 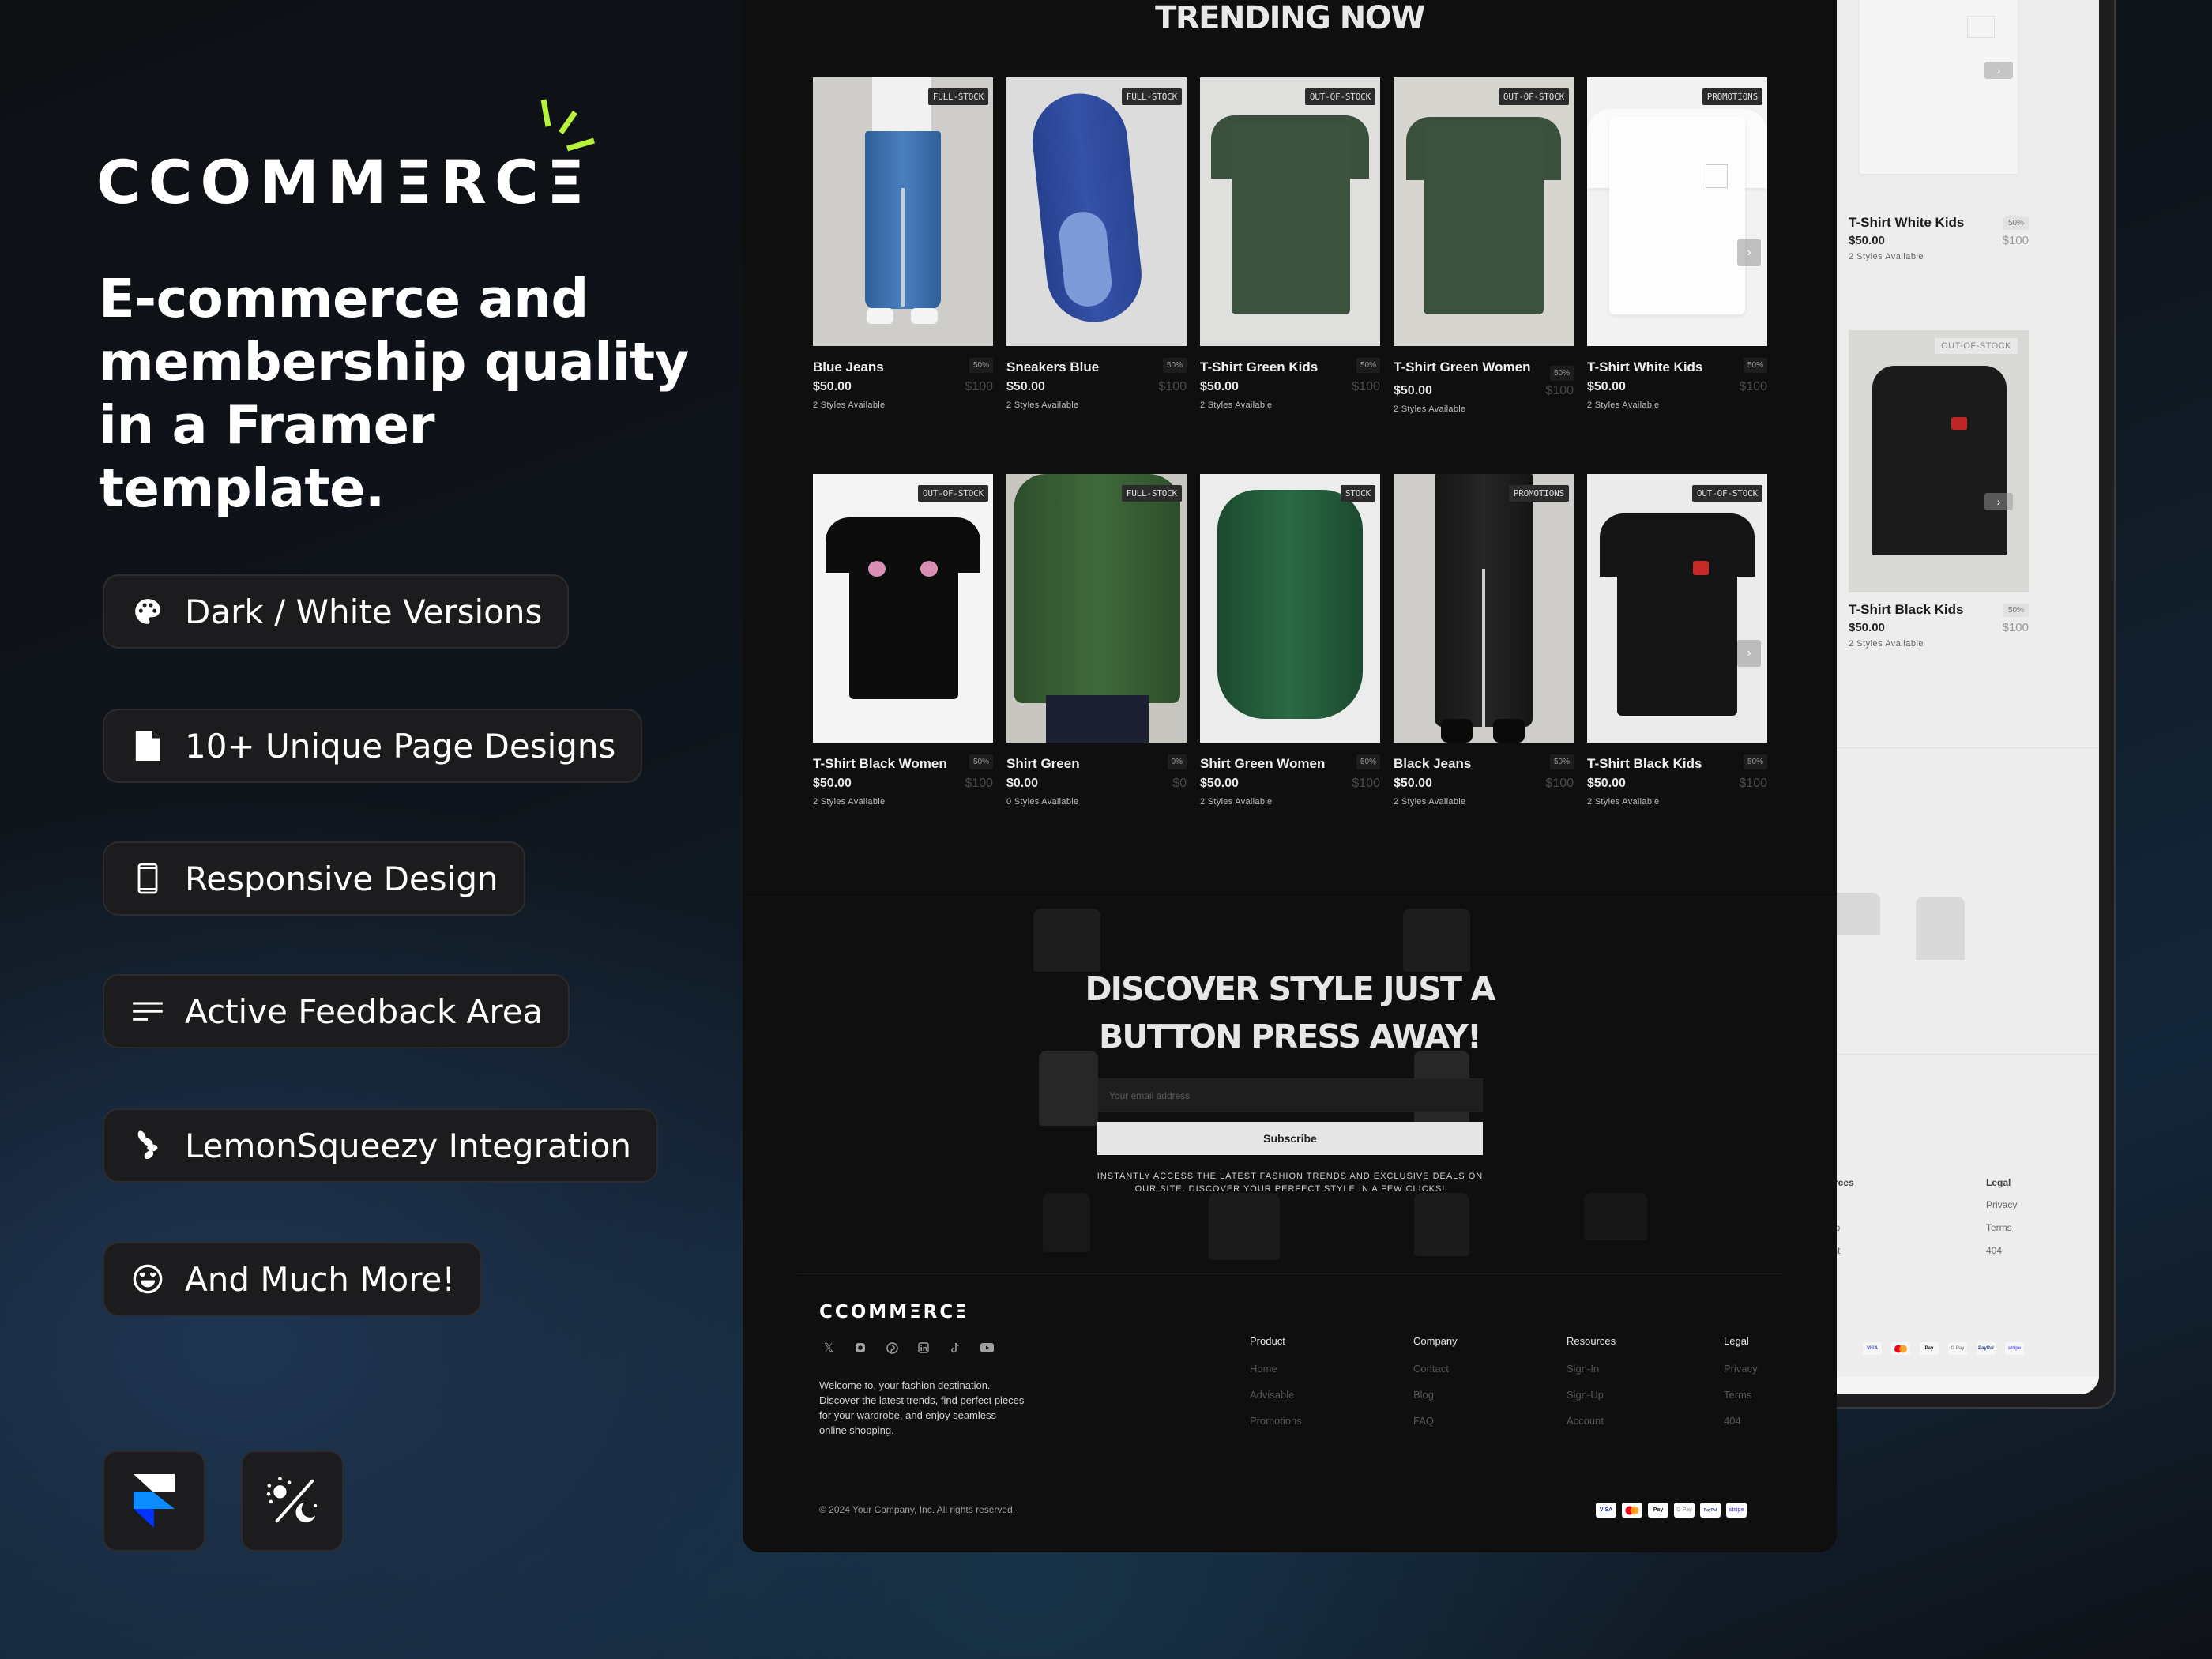 What do you see at coordinates (1741, 1369) in the screenshot?
I see `footer-link-privacy: Privacy` at bounding box center [1741, 1369].